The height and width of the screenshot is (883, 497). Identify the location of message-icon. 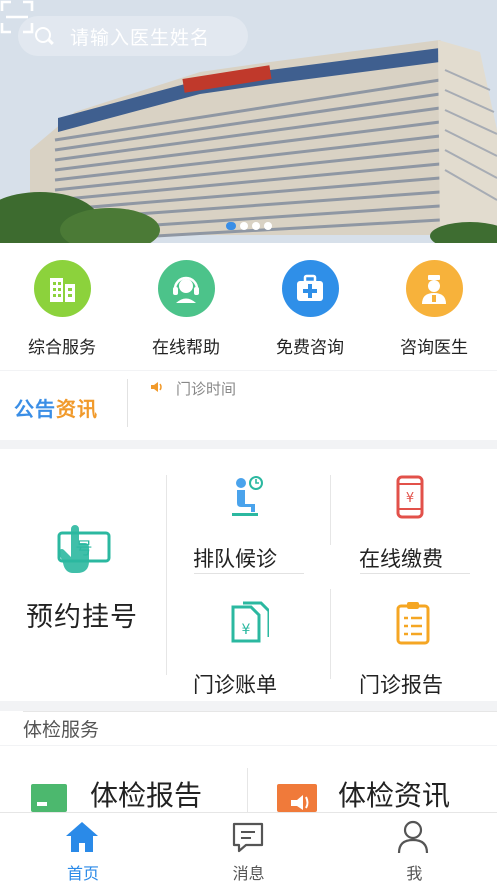
(247, 837).